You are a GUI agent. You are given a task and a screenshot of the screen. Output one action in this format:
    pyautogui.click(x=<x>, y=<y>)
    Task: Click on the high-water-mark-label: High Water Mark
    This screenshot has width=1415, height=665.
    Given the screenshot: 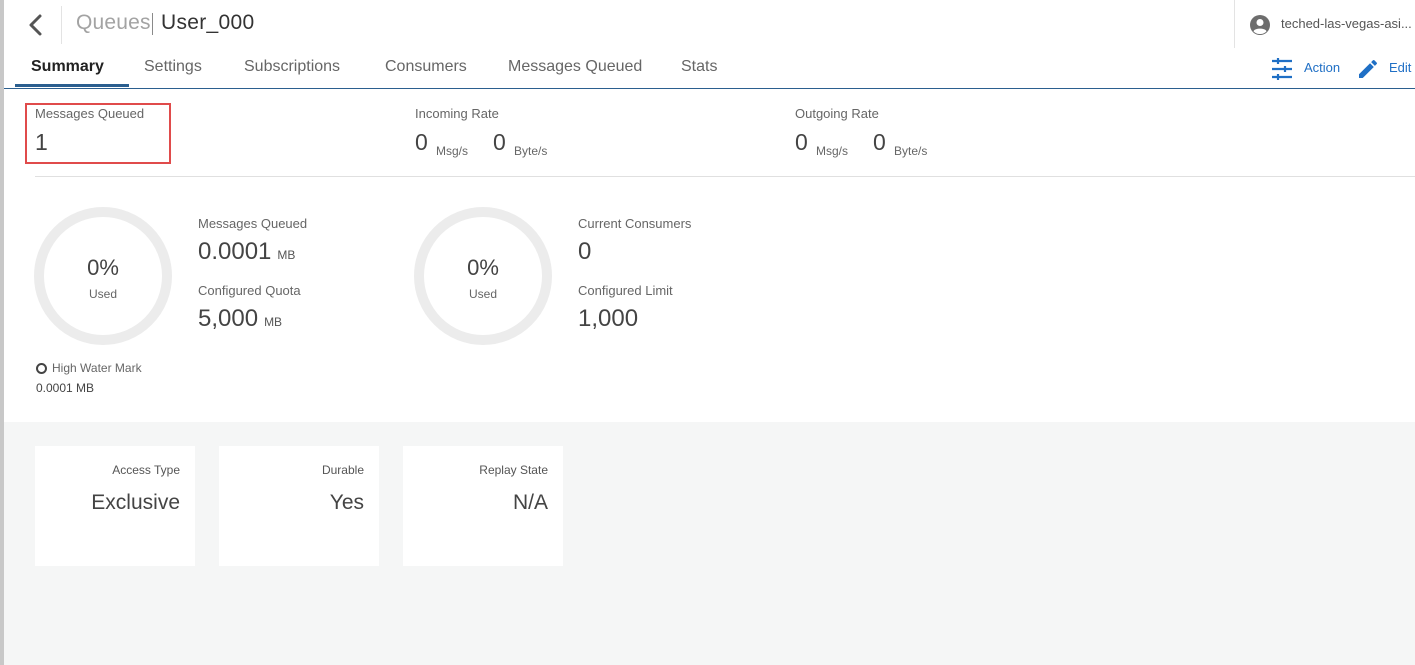 What is the action you would take?
    pyautogui.click(x=97, y=368)
    